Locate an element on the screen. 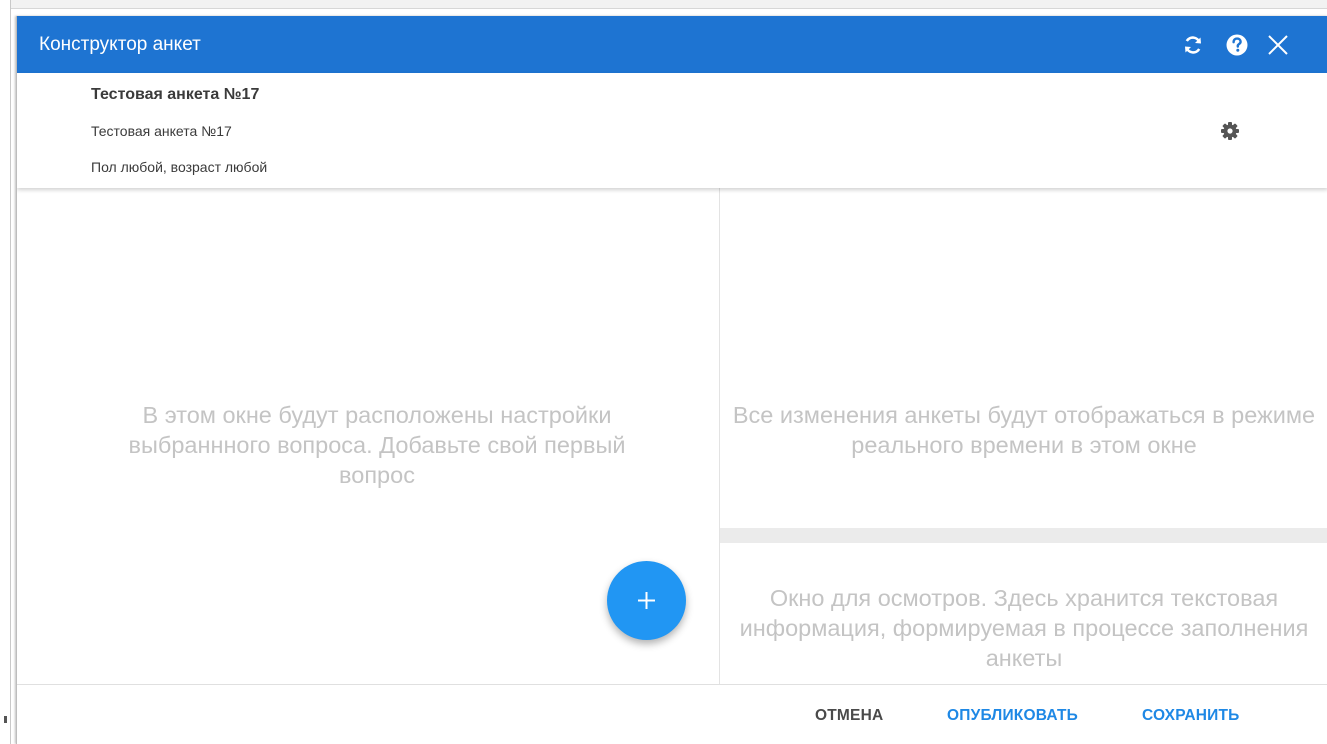  close-button is located at coordinates (1278, 45).